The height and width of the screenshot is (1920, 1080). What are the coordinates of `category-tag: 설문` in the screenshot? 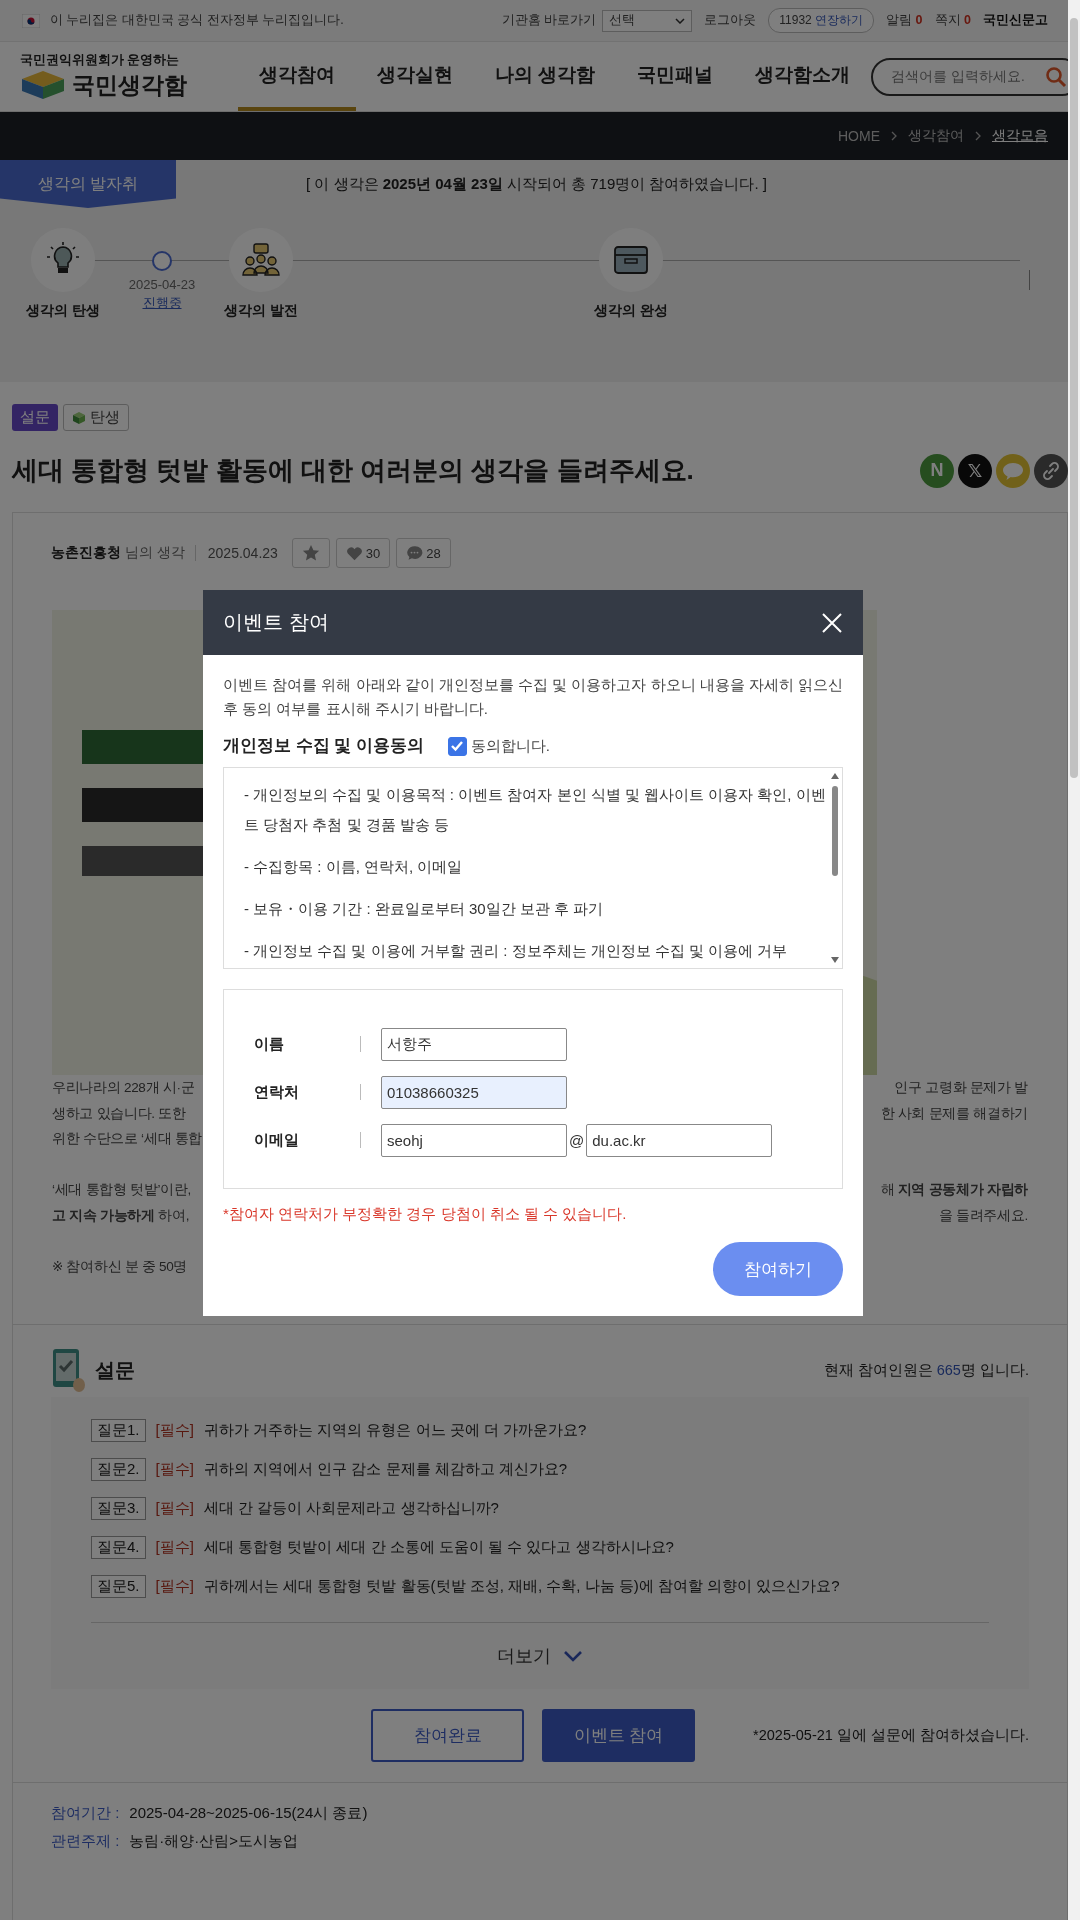 It's located at (35, 417).